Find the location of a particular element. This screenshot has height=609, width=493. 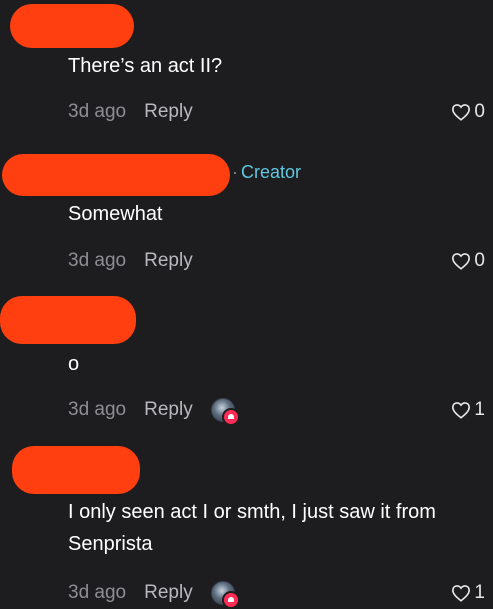

comment-text: Somewhat is located at coordinates (115, 214).